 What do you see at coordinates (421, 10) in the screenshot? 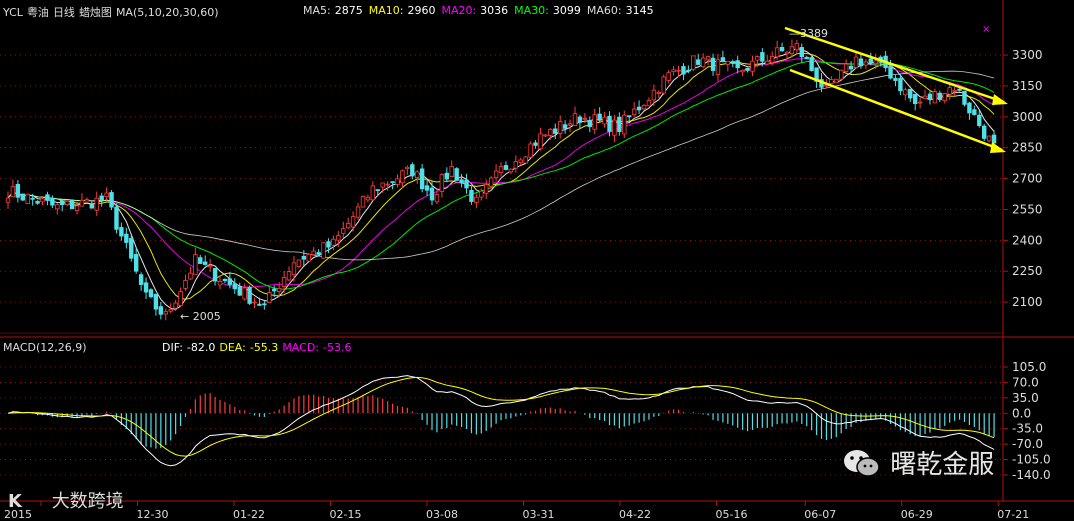
I see `ma-value-1: 2960` at bounding box center [421, 10].